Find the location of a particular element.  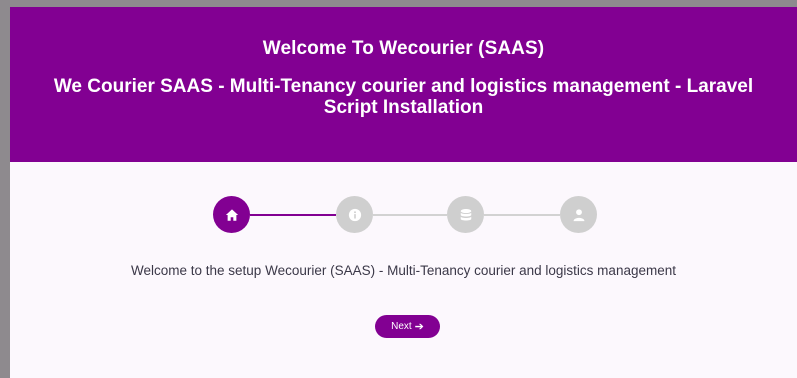

next-button-label: Next is located at coordinates (401, 326).